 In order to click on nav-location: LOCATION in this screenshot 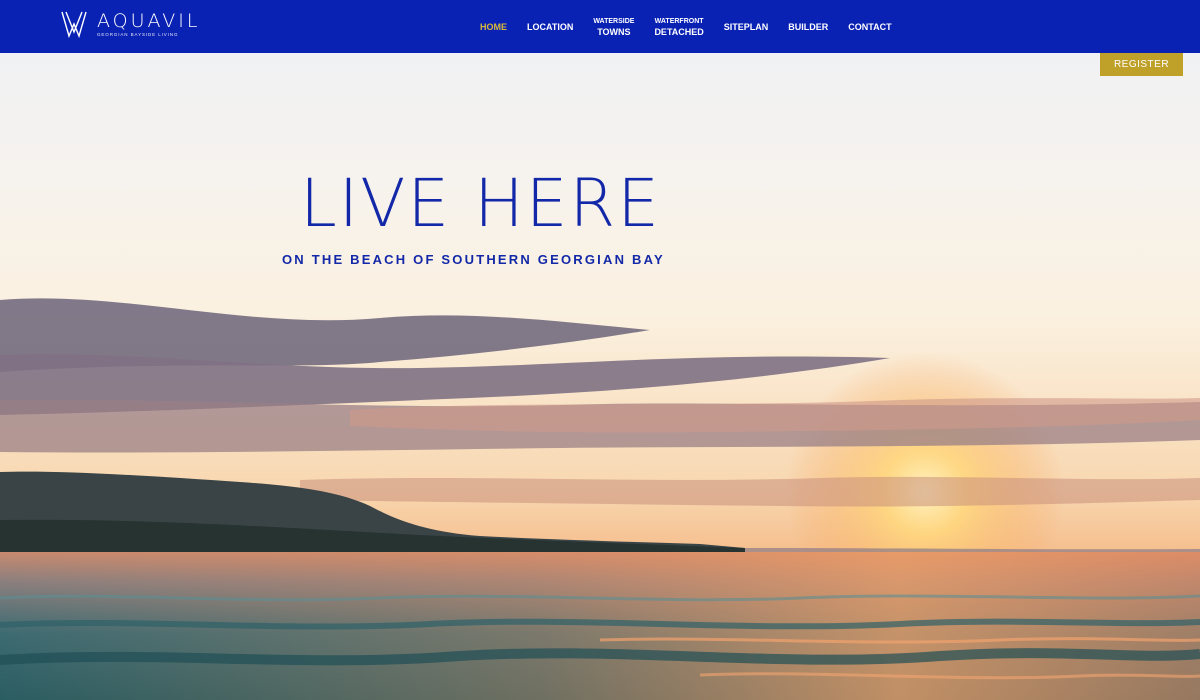, I will do `click(550, 27)`.